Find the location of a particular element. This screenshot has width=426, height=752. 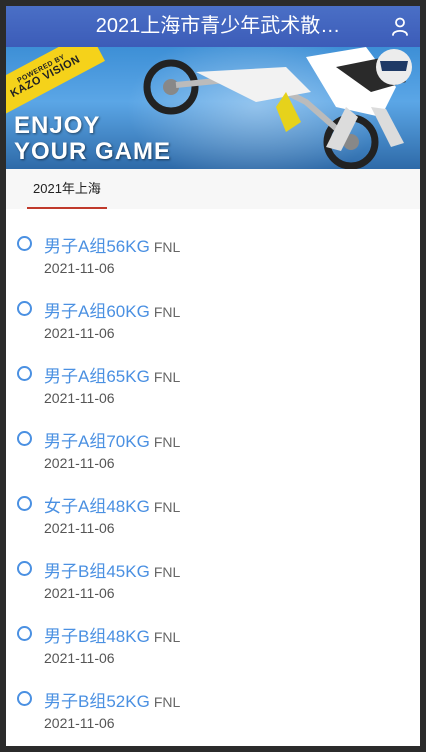

event-title: 男子B组45KG is located at coordinates (97, 571).